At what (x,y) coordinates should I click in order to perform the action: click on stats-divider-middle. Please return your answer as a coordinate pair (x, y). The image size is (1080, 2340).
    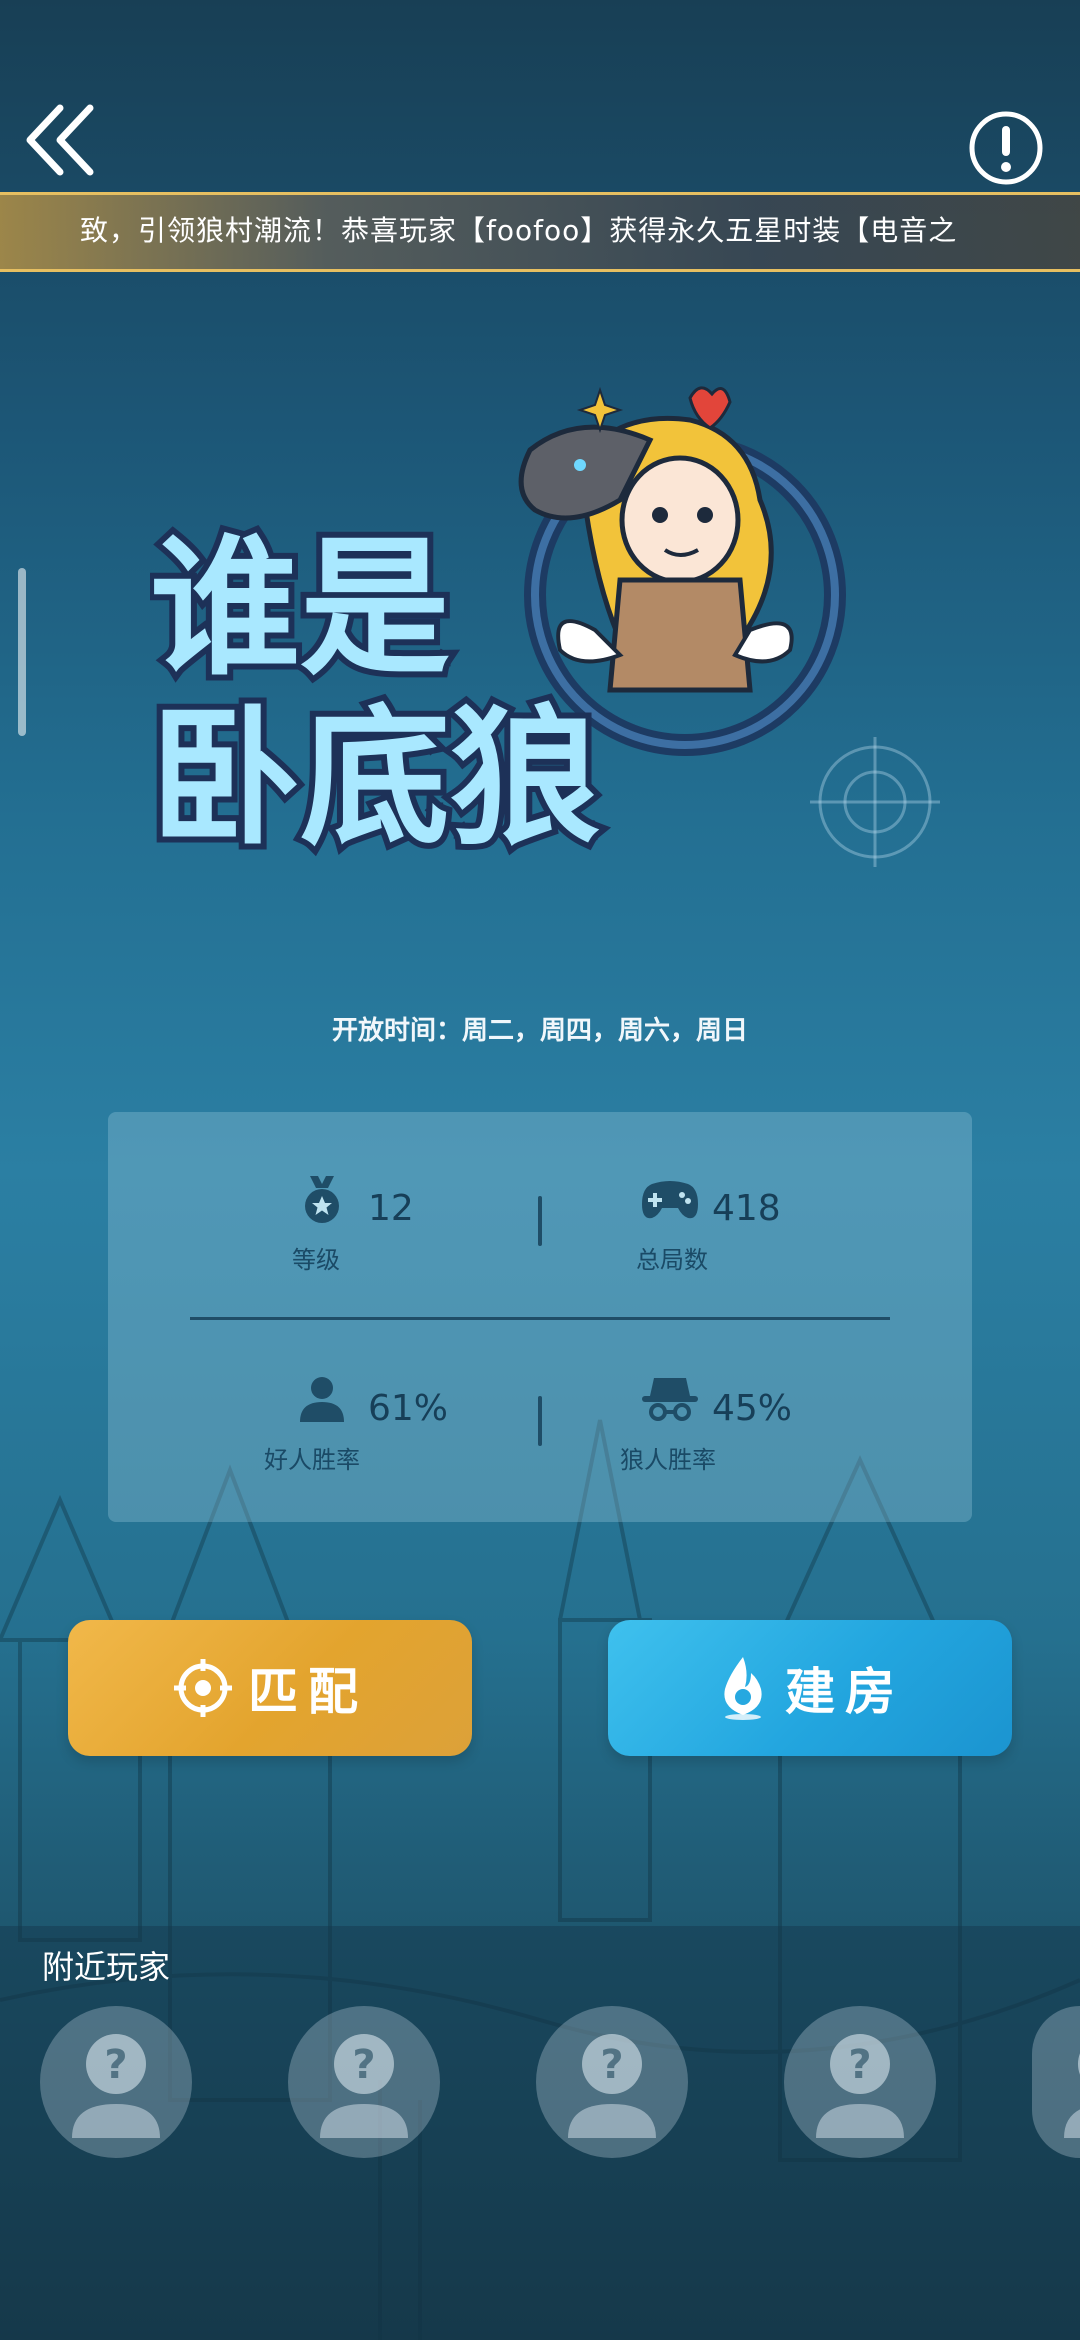
    Looking at the image, I should click on (540, 1318).